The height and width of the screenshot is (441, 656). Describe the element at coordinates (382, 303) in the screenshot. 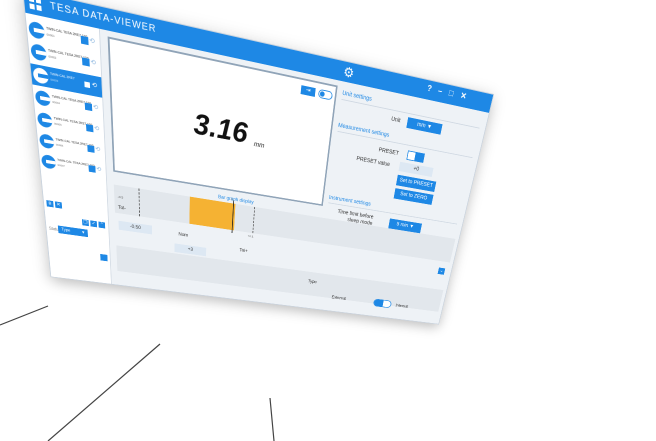

I see `external-internal-toggle` at that location.